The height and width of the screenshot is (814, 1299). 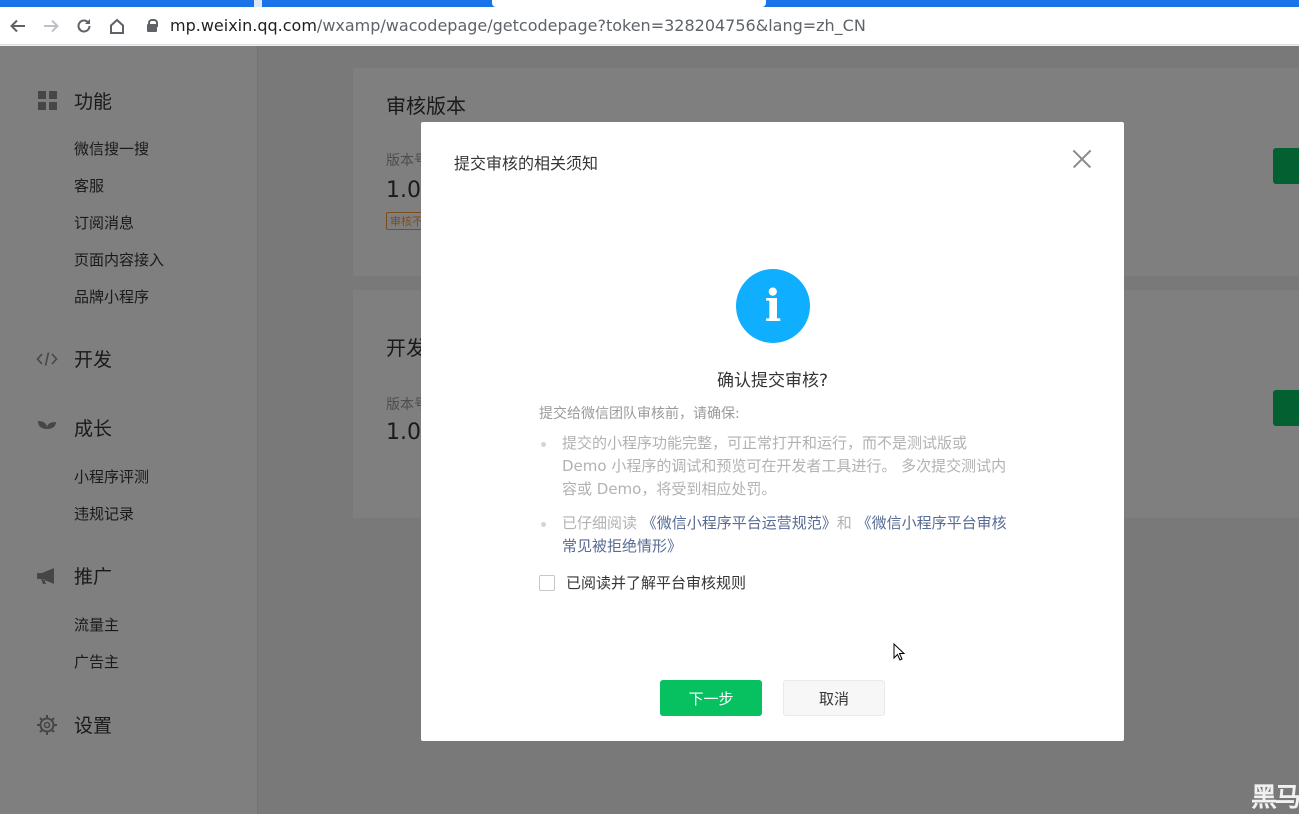 I want to click on browser-tab-strip, so click(x=649, y=3).